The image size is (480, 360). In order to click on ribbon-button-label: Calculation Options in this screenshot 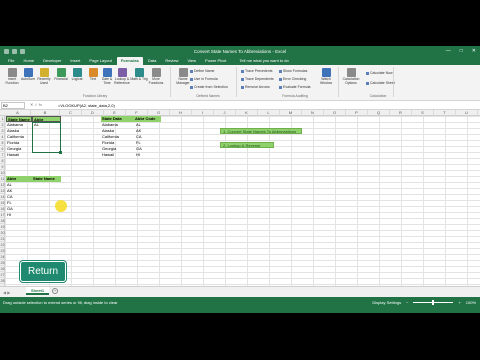, I will do `click(351, 81)`.